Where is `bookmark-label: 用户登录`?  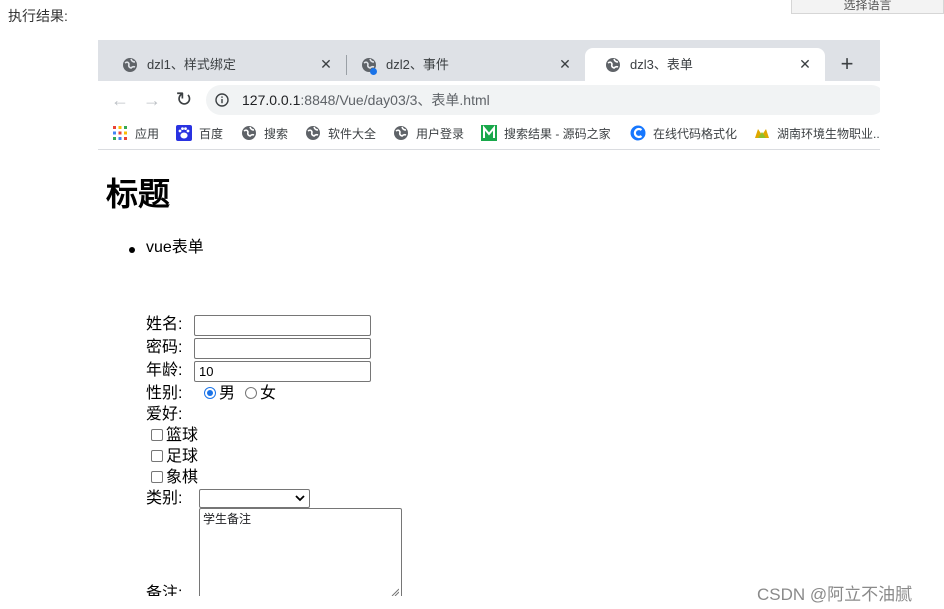 bookmark-label: 用户登录 is located at coordinates (440, 133).